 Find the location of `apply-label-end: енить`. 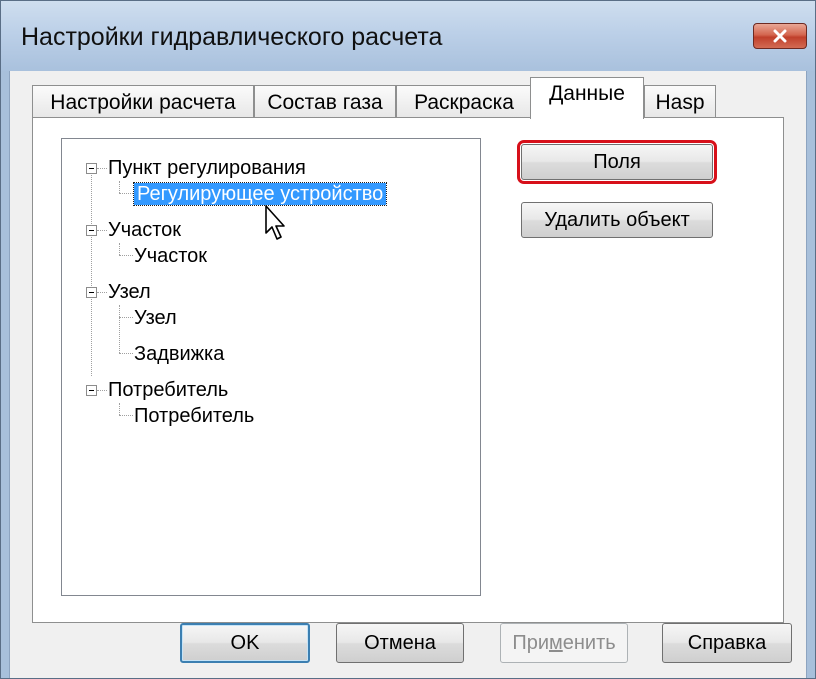

apply-label-end: енить is located at coordinates (589, 642).